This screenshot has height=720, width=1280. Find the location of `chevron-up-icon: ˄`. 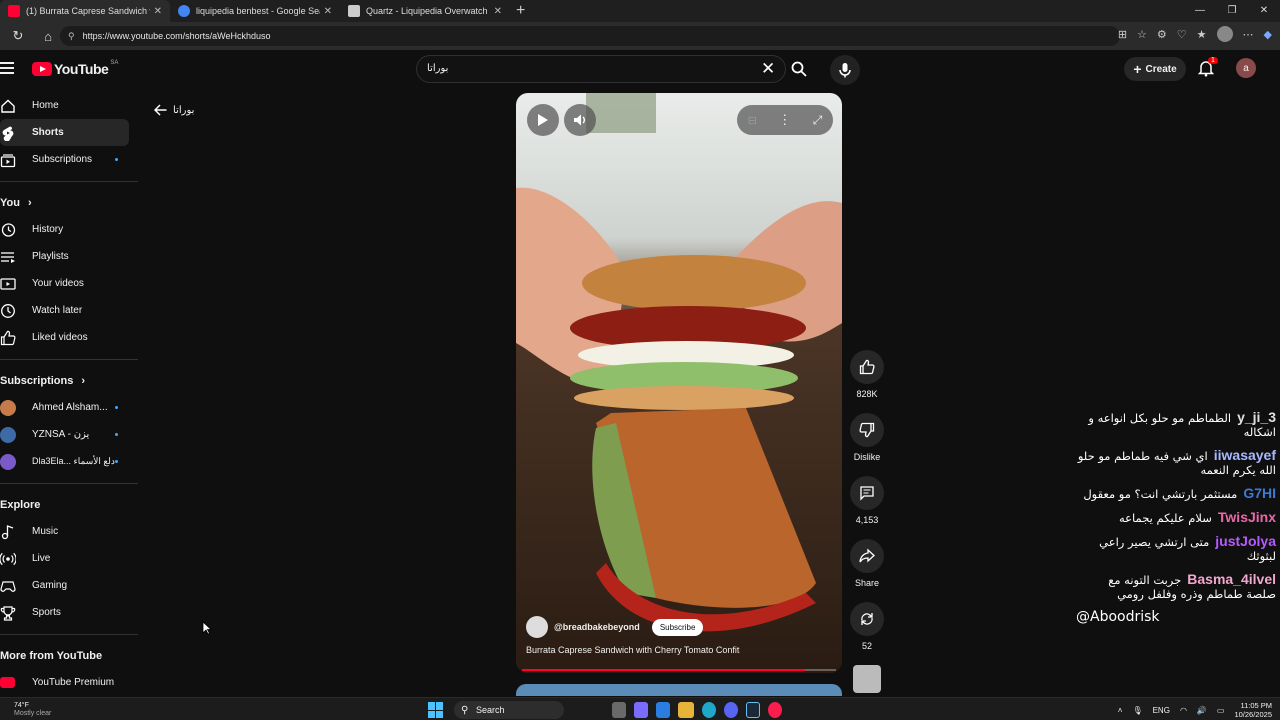

chevron-up-icon: ˄ is located at coordinates (1120, 710).